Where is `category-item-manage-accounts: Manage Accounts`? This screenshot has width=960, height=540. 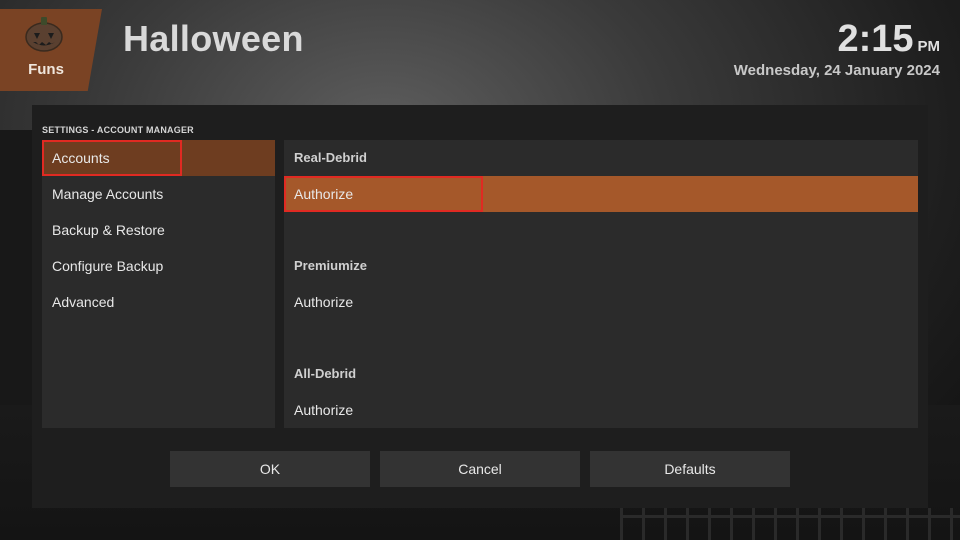 category-item-manage-accounts: Manage Accounts is located at coordinates (158, 194).